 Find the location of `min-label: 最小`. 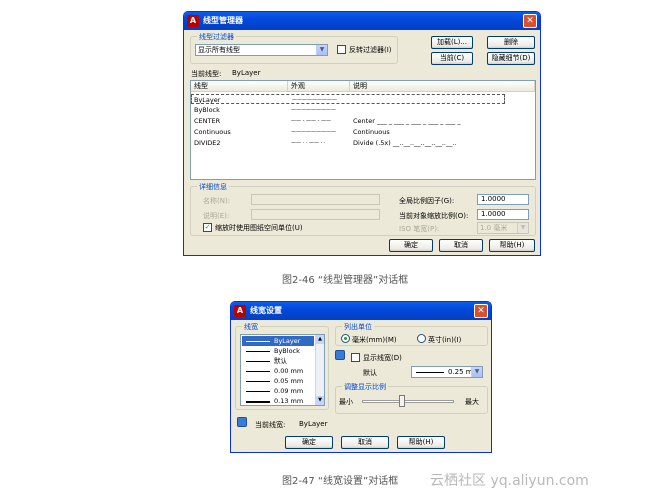

min-label: 最小 is located at coordinates (346, 402).